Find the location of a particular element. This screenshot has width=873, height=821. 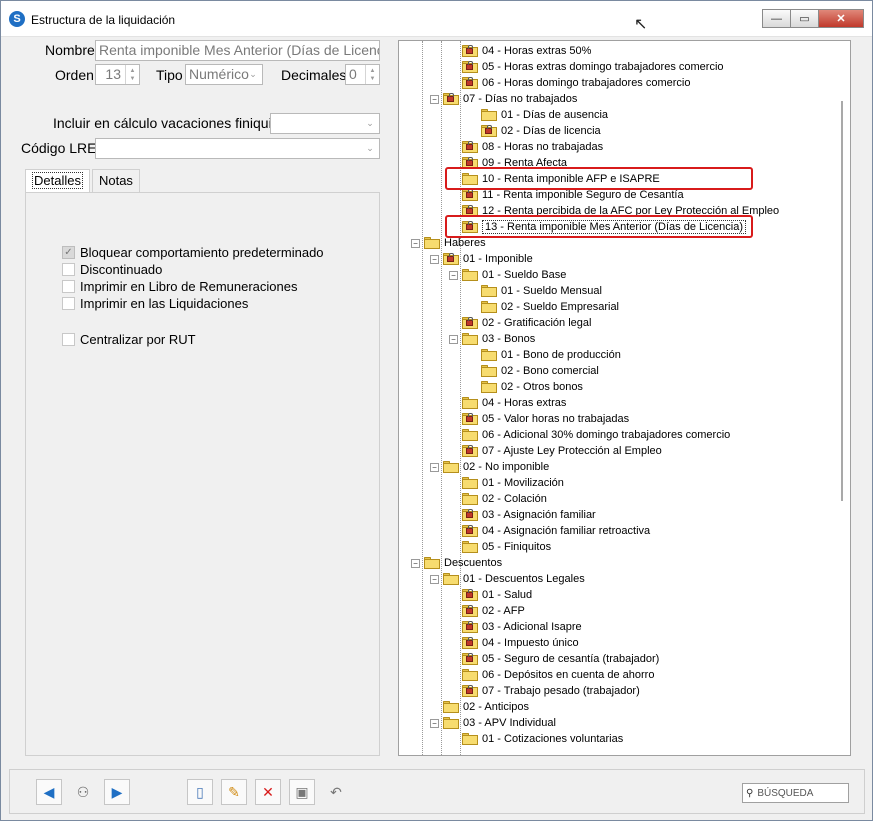

maximize-button: ▭ is located at coordinates (804, 18).